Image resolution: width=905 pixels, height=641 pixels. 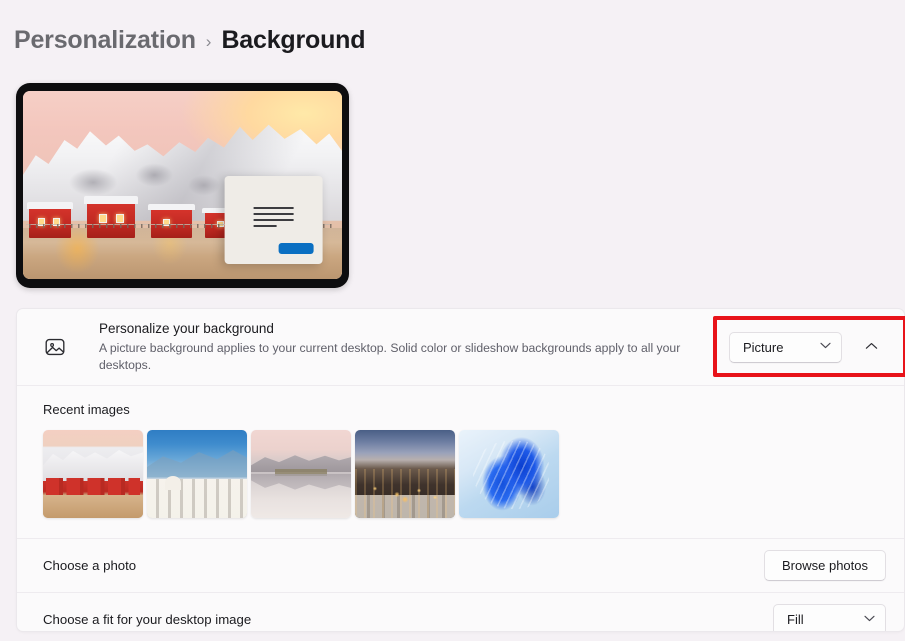 I want to click on background-type-value: Picture, so click(x=763, y=347).